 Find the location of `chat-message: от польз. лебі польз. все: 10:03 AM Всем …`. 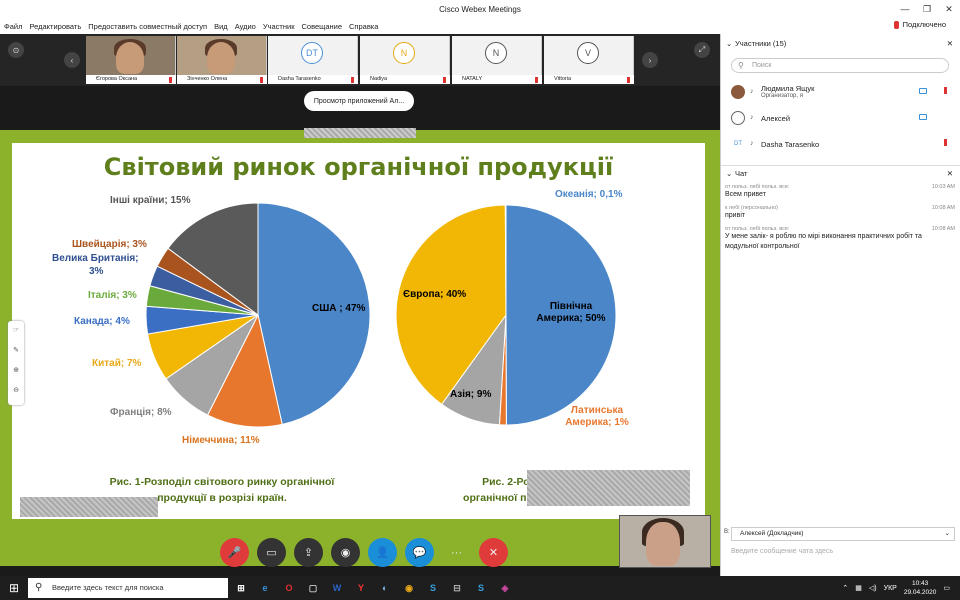

chat-message: от польз. лебі польз. все: 10:03 AM Всем … is located at coordinates (840, 191).